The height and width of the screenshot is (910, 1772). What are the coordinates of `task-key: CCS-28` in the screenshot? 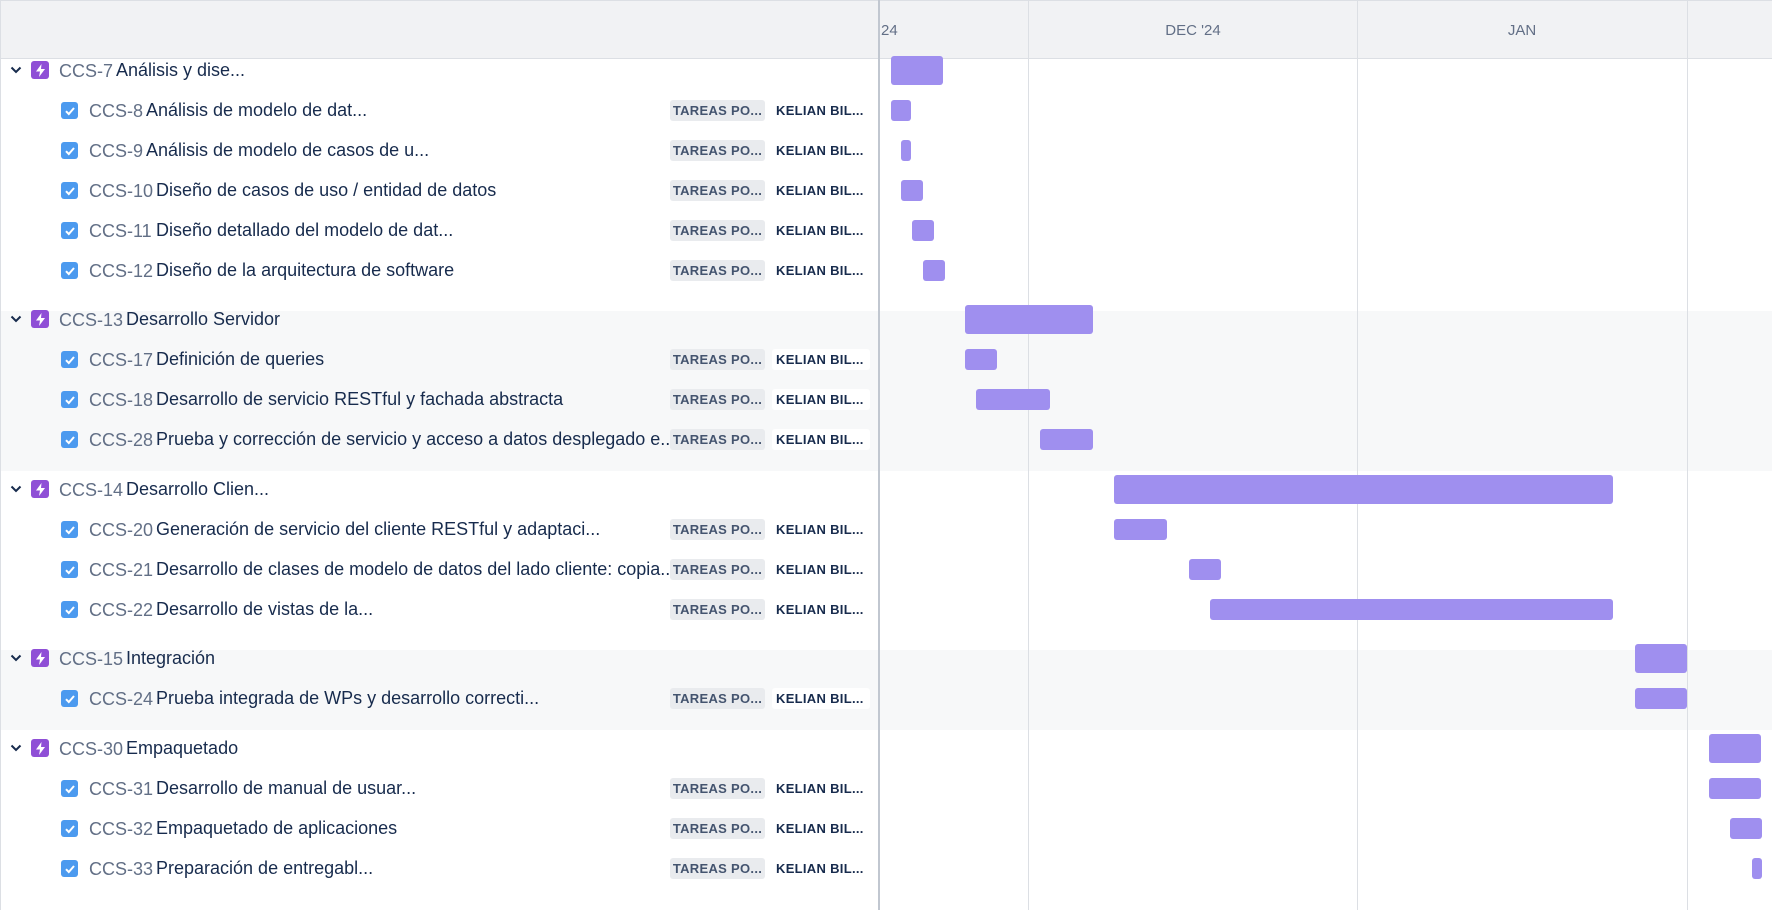 It's located at (121, 440).